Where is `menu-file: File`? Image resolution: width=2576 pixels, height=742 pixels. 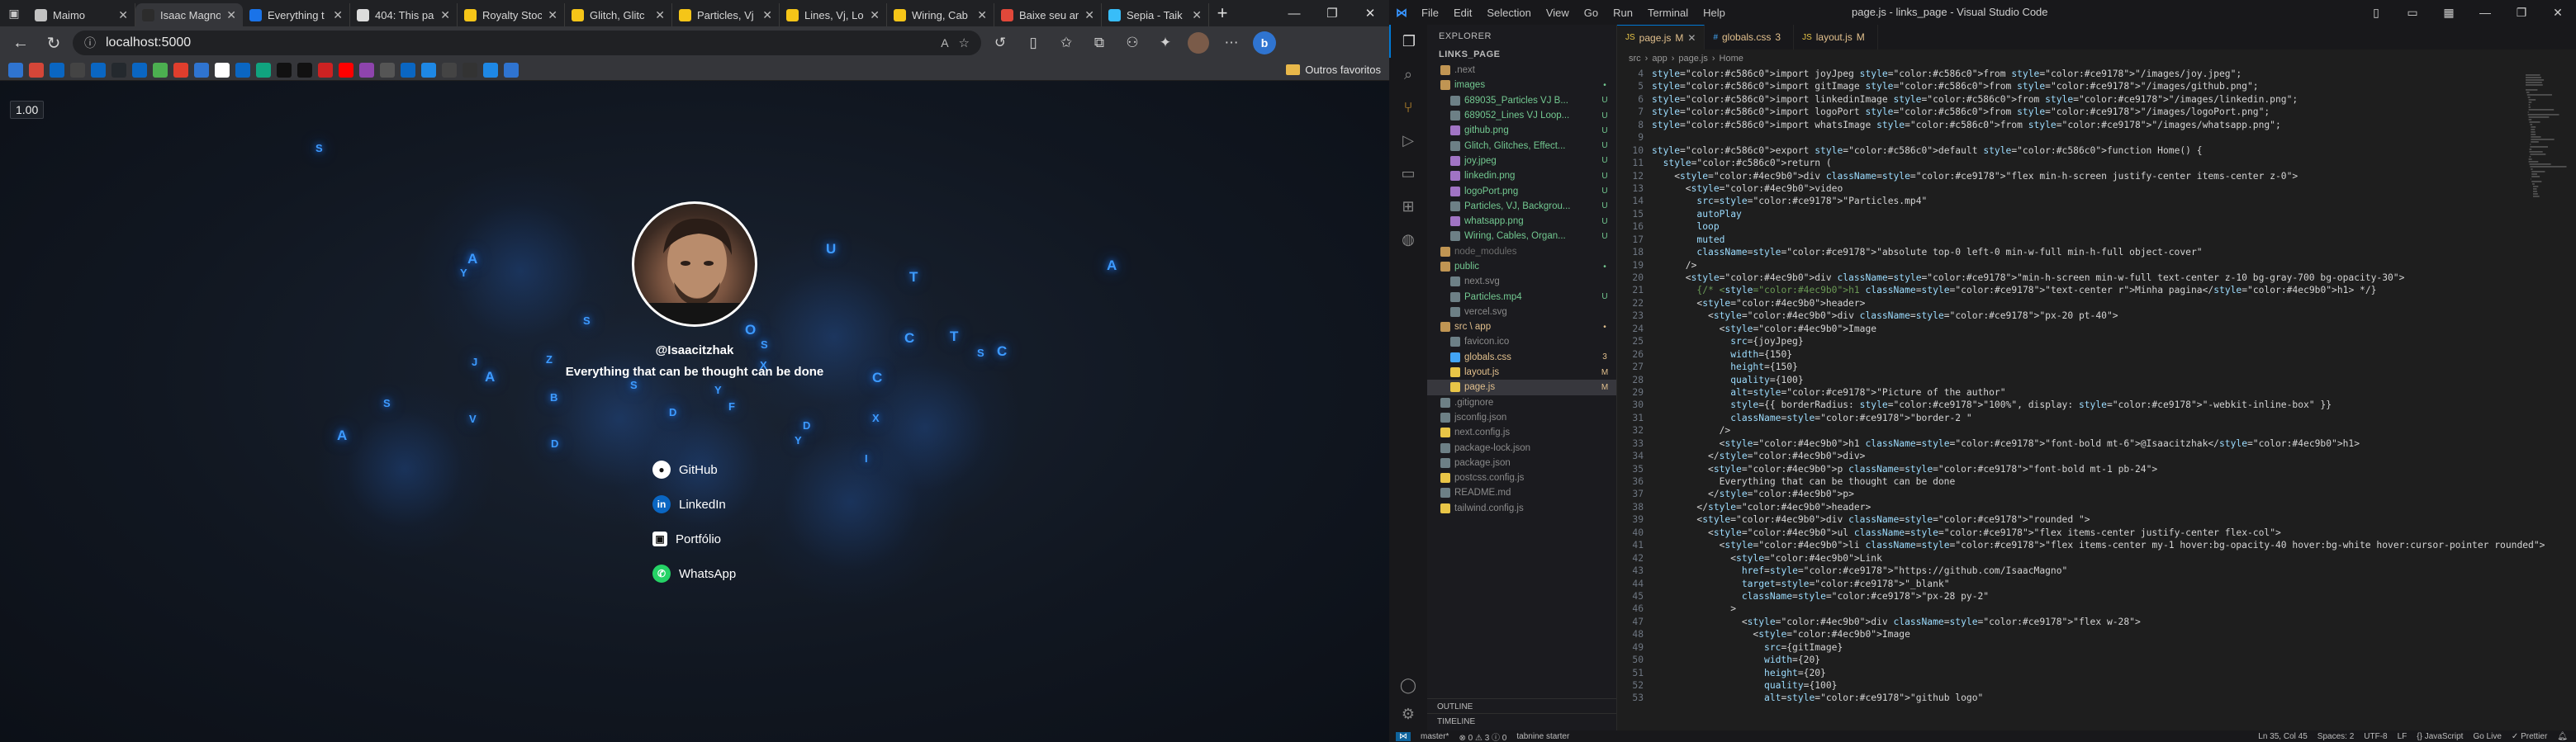
menu-file: File is located at coordinates (1430, 13).